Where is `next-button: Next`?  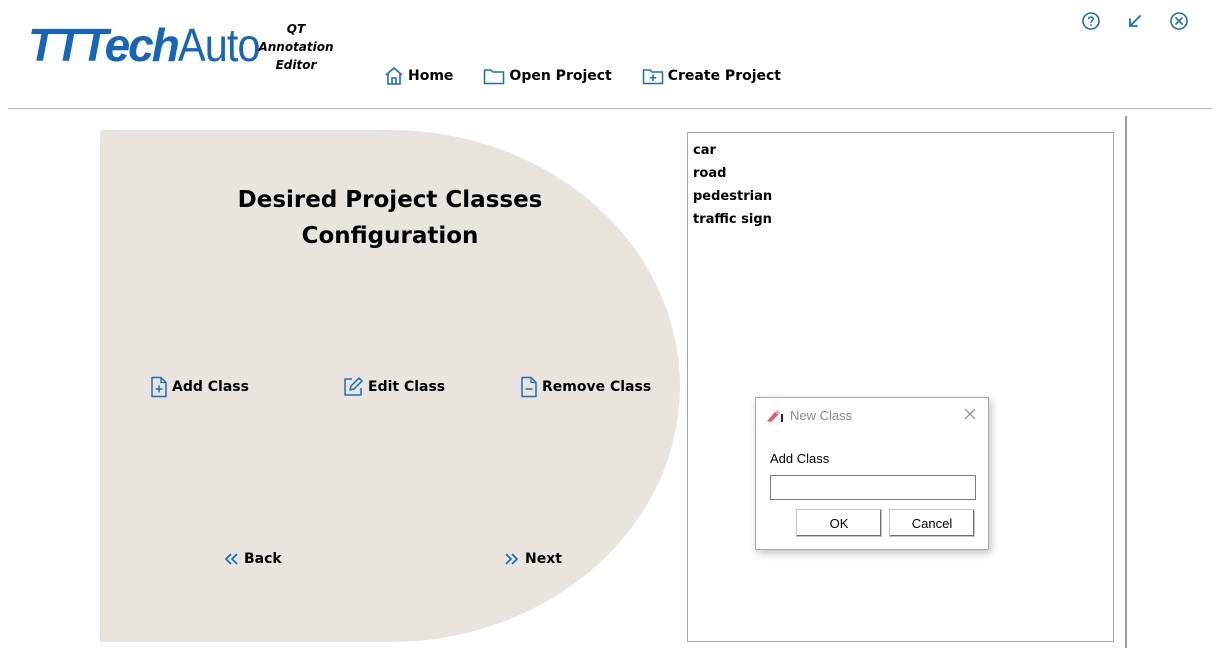 next-button: Next is located at coordinates (532, 559).